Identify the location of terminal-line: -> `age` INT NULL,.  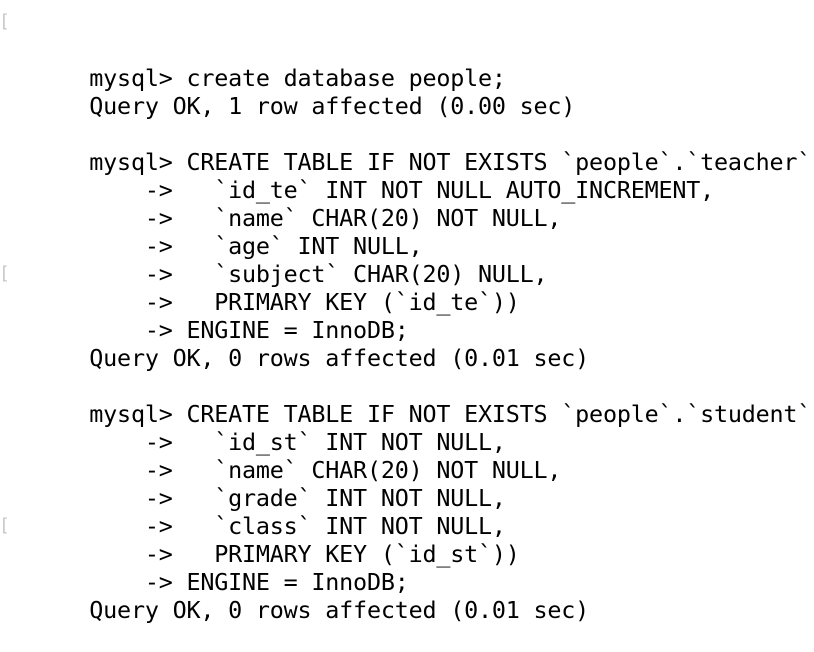
(406, 218).